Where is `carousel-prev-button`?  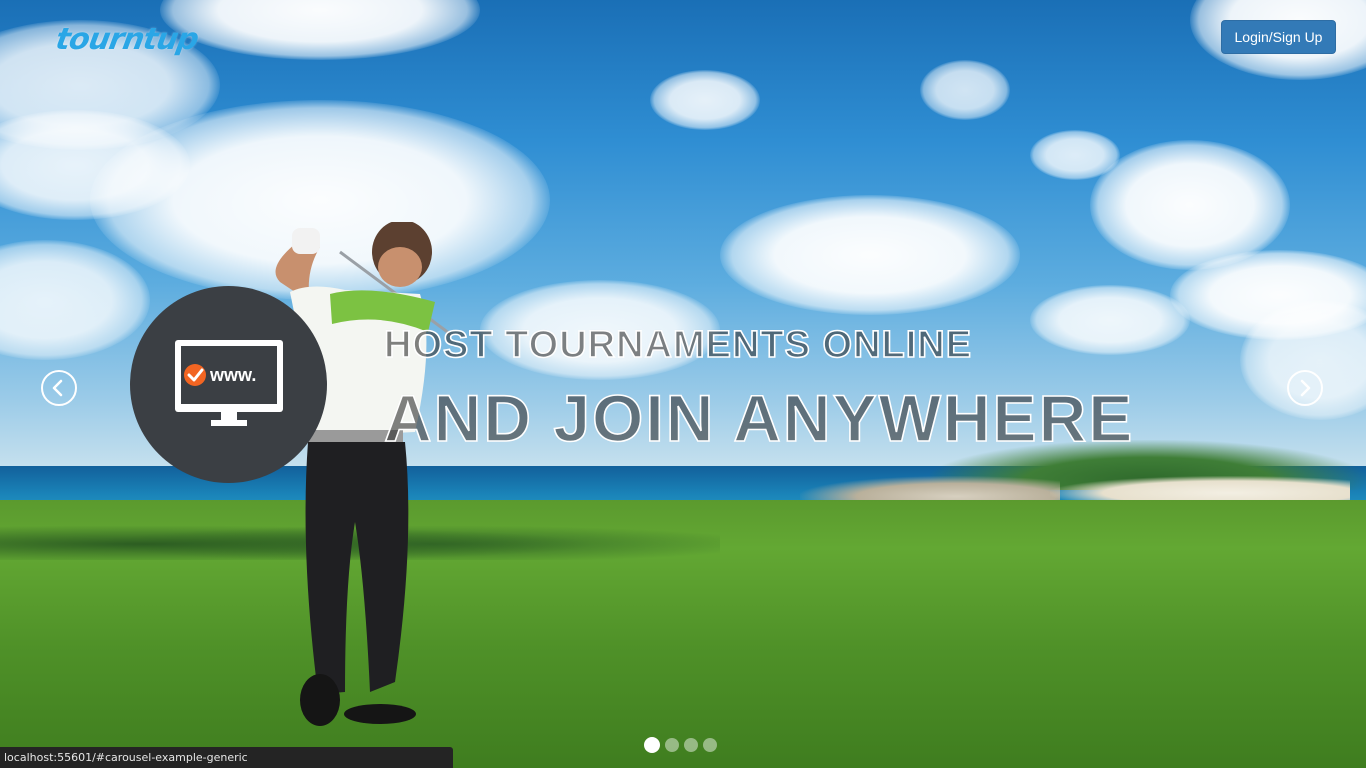 carousel-prev-button is located at coordinates (59, 388).